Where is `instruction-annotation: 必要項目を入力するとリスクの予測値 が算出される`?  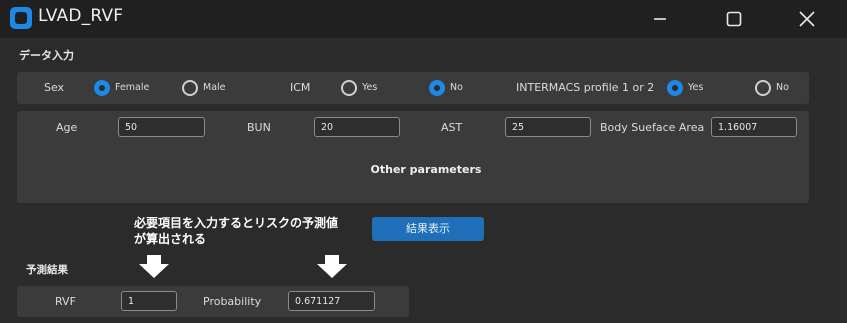 instruction-annotation: 必要項目を入力するとリスクの予測値 が算出される is located at coordinates (236, 231).